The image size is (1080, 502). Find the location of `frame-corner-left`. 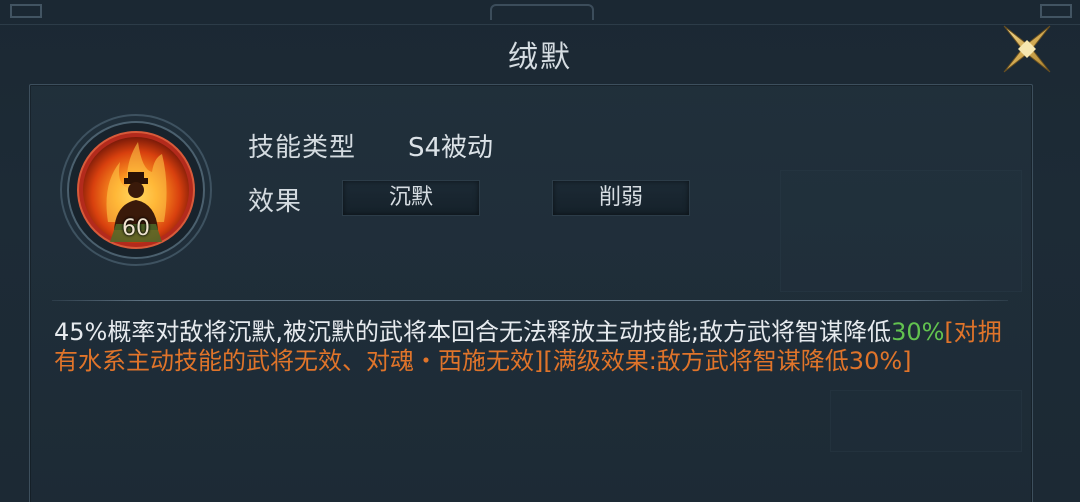

frame-corner-left is located at coordinates (26, 11).